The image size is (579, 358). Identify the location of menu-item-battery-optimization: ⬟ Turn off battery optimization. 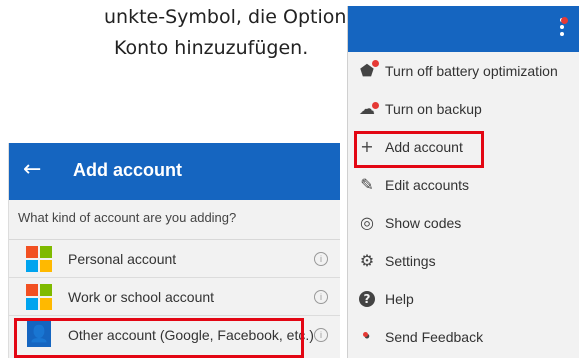
(463, 71).